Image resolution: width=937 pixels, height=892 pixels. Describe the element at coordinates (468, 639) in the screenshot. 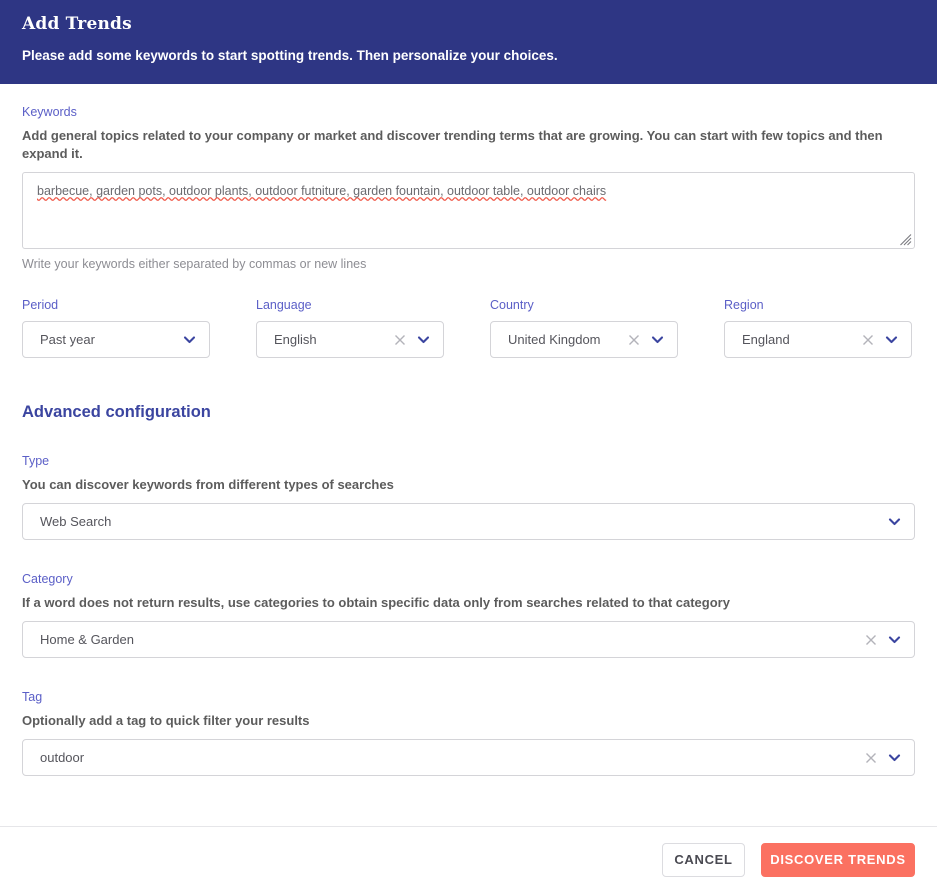

I see `category-select: Home & Garden` at that location.